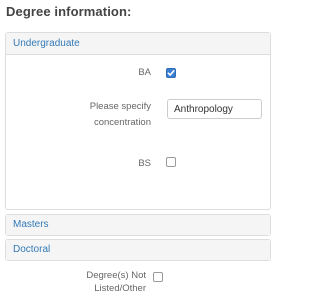 The image size is (320, 302). What do you see at coordinates (116, 275) in the screenshot?
I see `other-degree-label-line1: Degree(s) Not` at bounding box center [116, 275].